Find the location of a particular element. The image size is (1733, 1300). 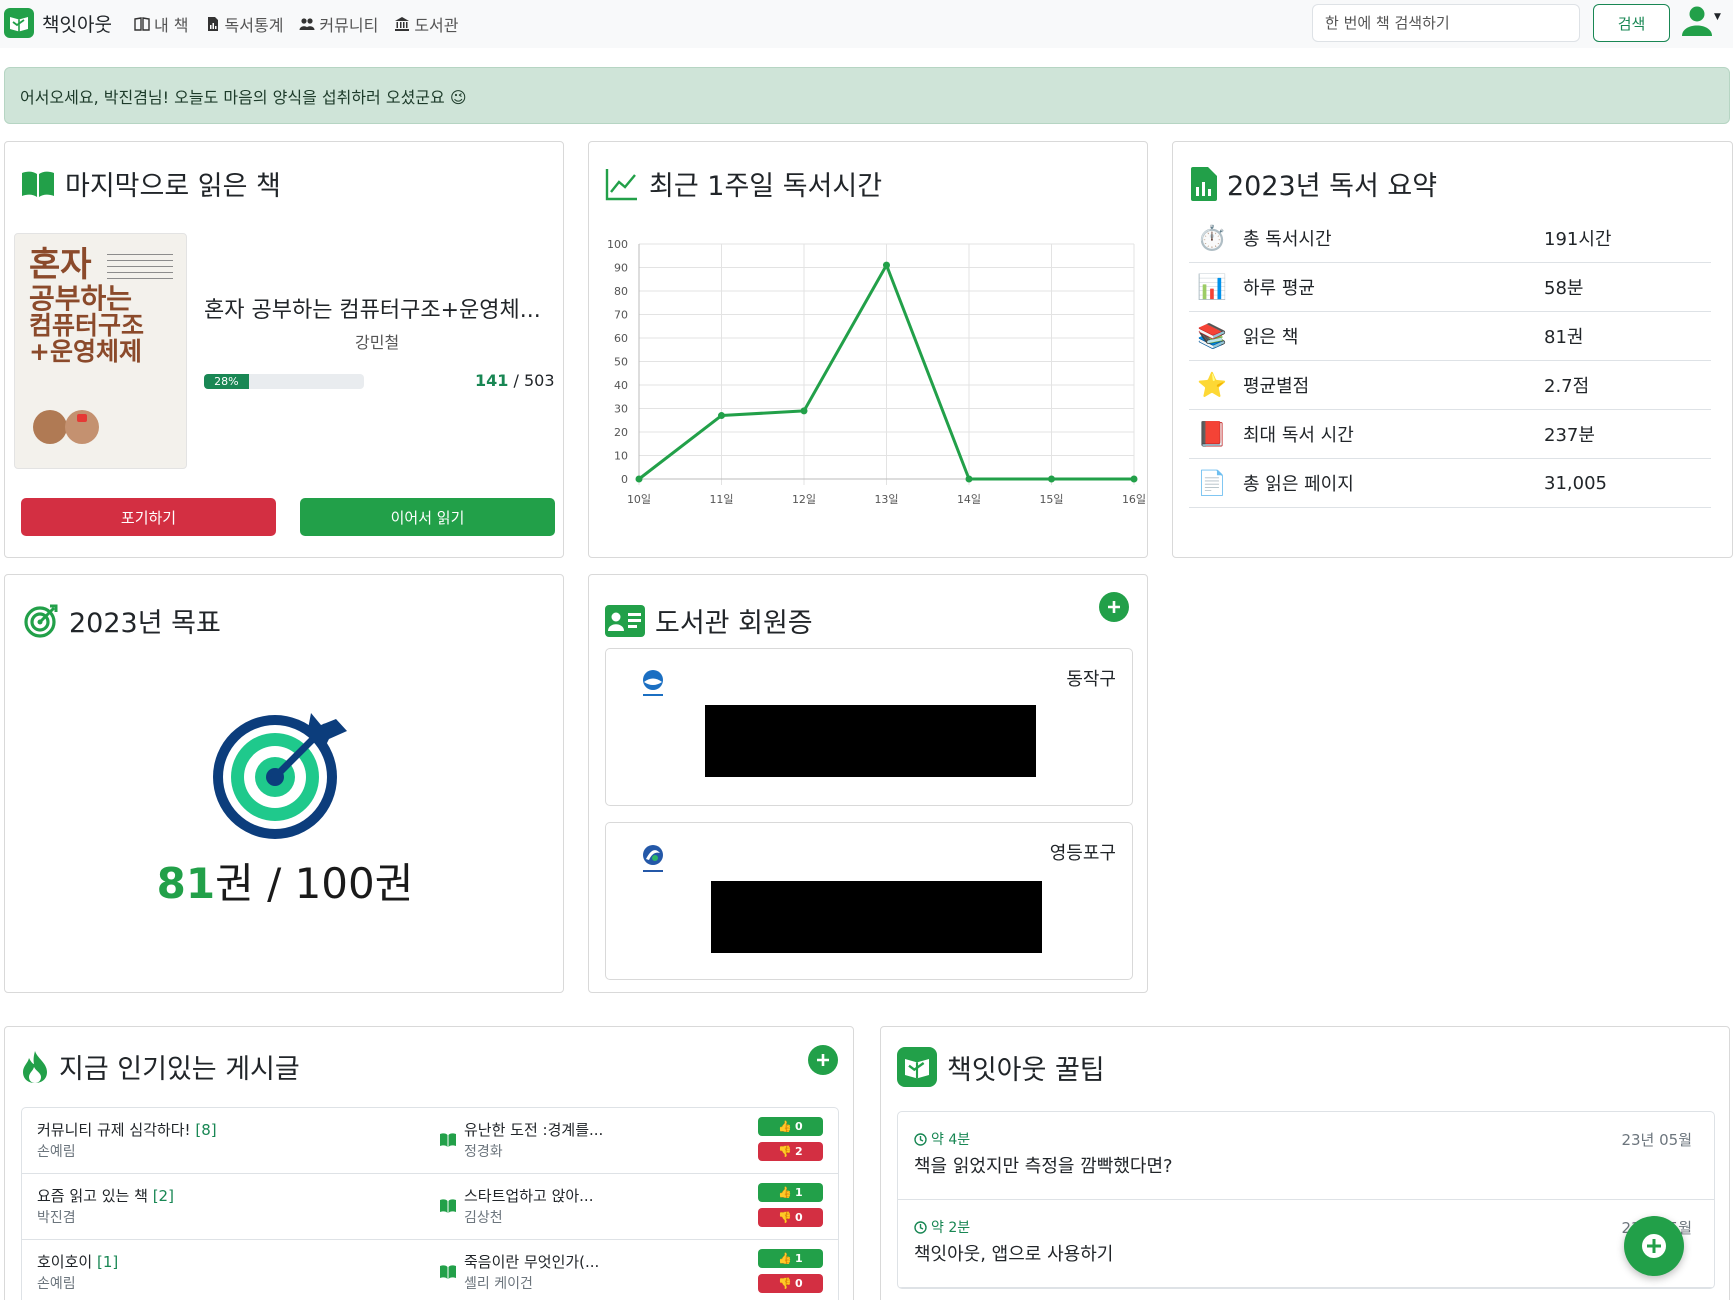

book-cover-image: 혼자 공부하는 컴퓨터구조 +운영체제 is located at coordinates (100, 351).